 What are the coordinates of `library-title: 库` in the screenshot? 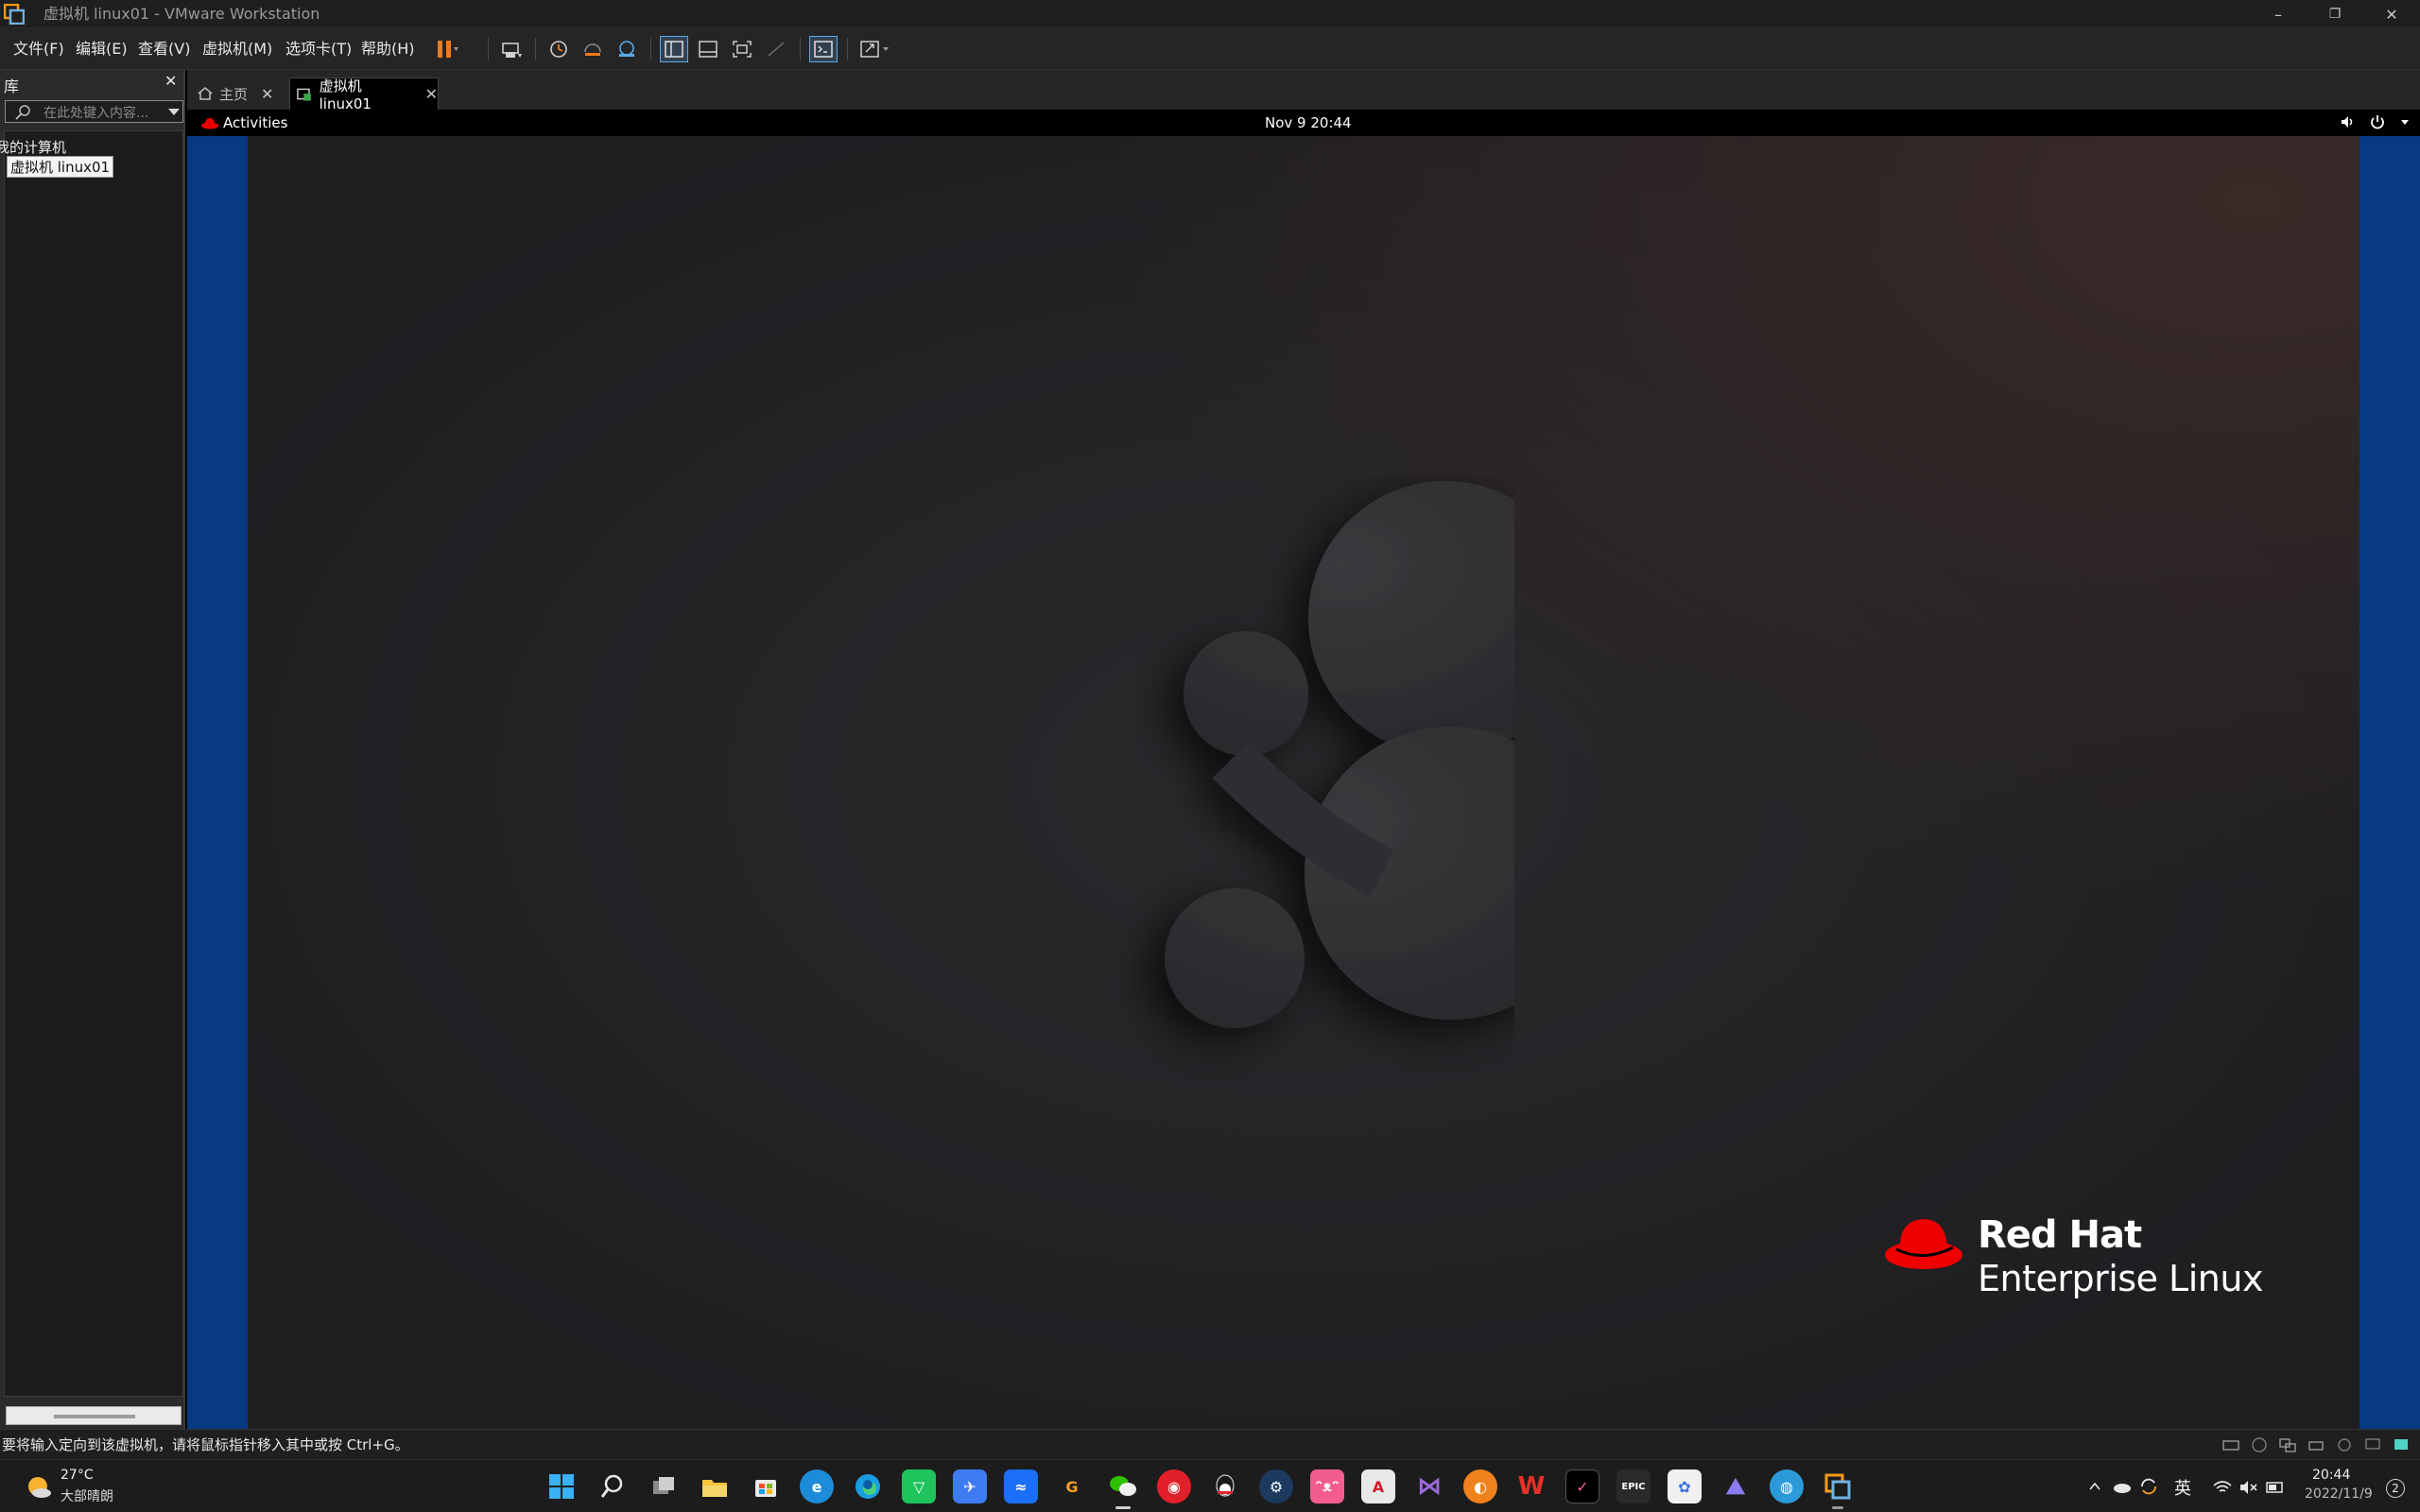 It's located at (12, 86).